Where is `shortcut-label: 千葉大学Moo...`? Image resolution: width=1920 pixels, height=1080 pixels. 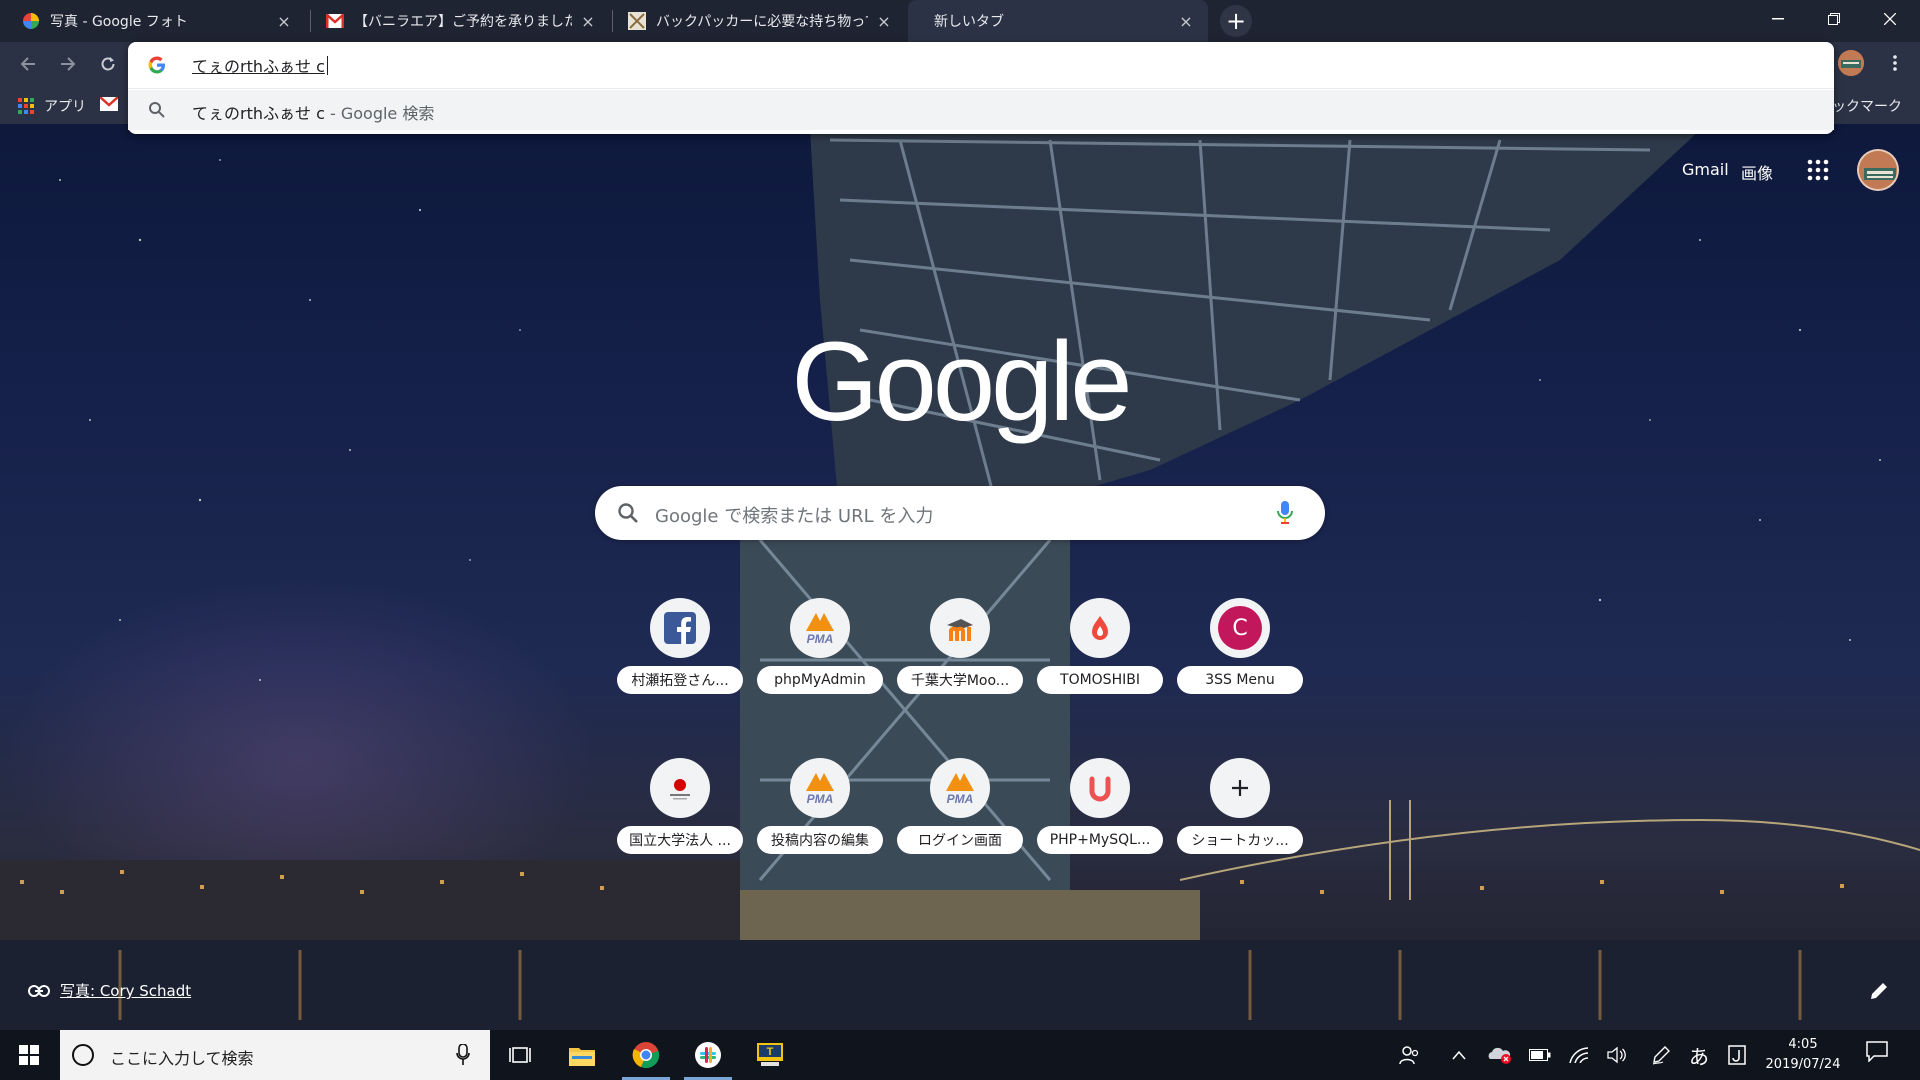 shortcut-label: 千葉大学Moo... is located at coordinates (960, 680).